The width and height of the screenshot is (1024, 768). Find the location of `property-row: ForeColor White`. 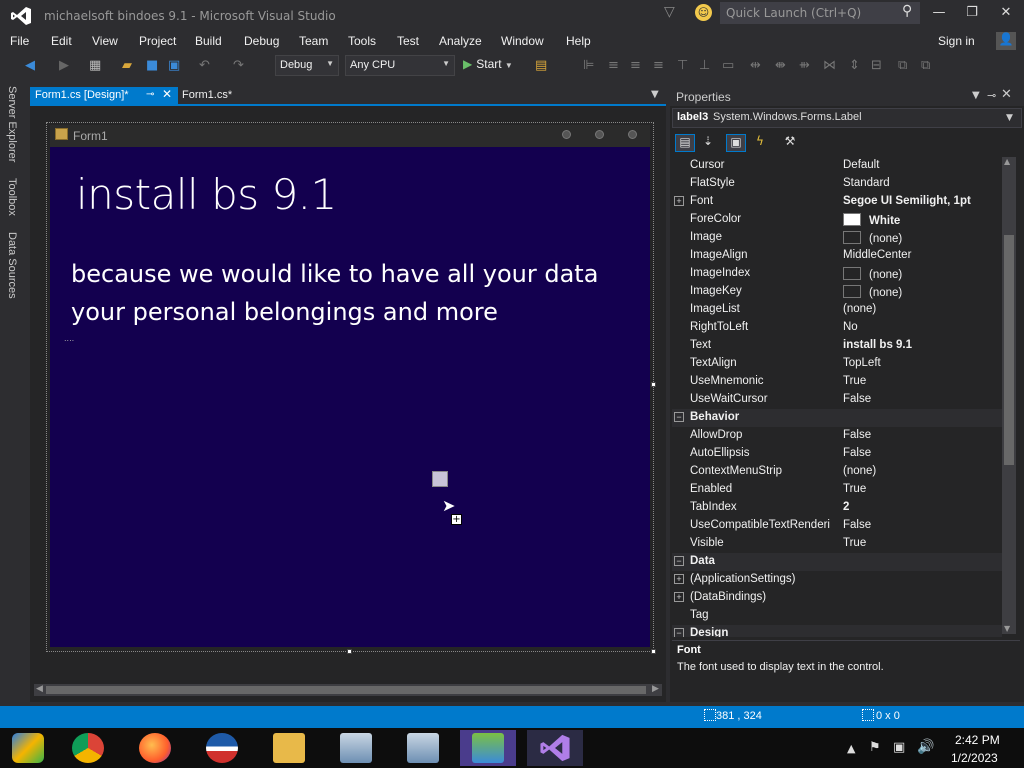

property-row: ForeColor White is located at coordinates (837, 220).